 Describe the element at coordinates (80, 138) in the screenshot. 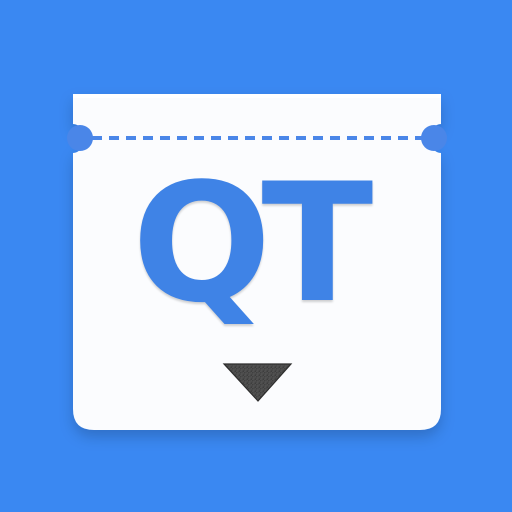

I see `left-notch-icon` at that location.